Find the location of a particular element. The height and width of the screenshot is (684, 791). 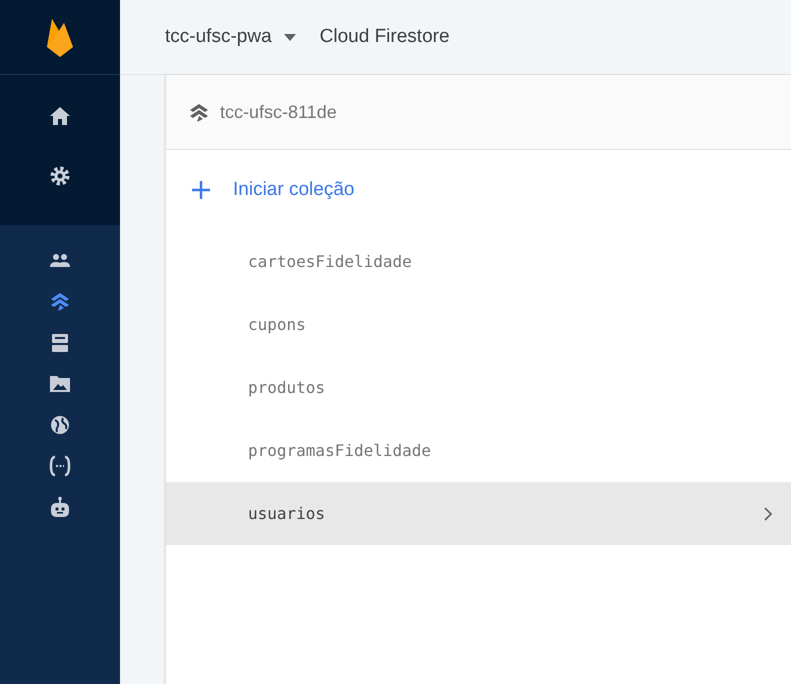

collection-item: cupons is located at coordinates (478, 324).